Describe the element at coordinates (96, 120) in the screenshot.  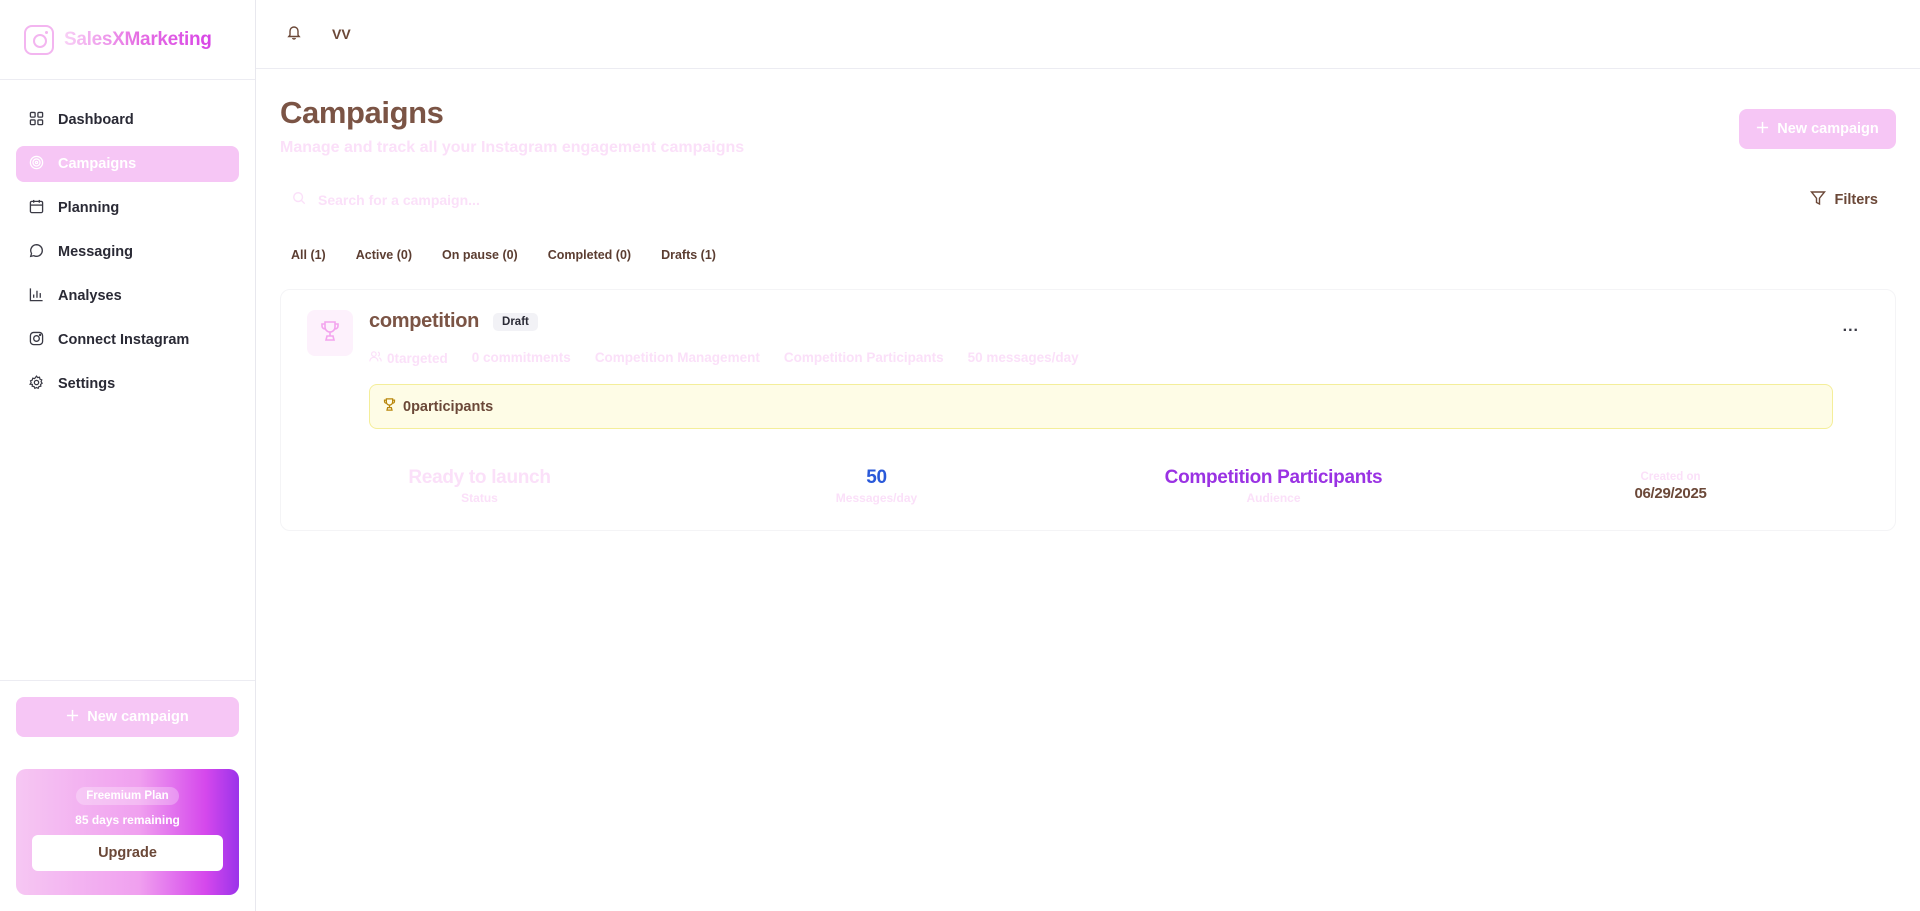
I see `sidebar-item-label: Dashboard` at that location.